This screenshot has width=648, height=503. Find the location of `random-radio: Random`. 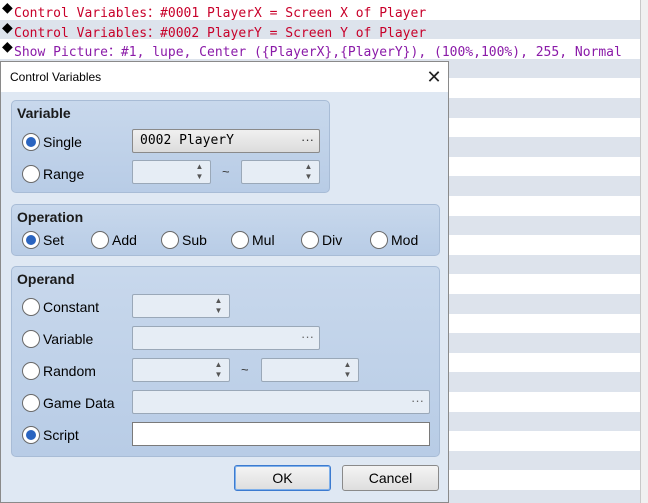

random-radio: Random is located at coordinates (59, 371).